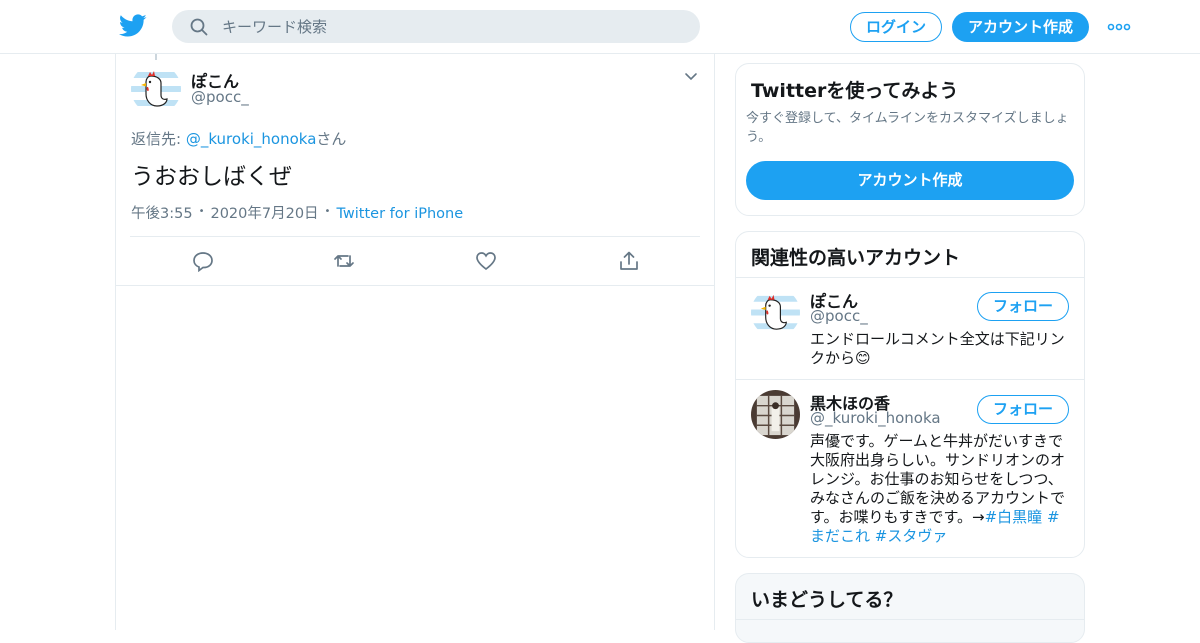  Describe the element at coordinates (629, 261) in the screenshot. I see `share-icon` at that location.